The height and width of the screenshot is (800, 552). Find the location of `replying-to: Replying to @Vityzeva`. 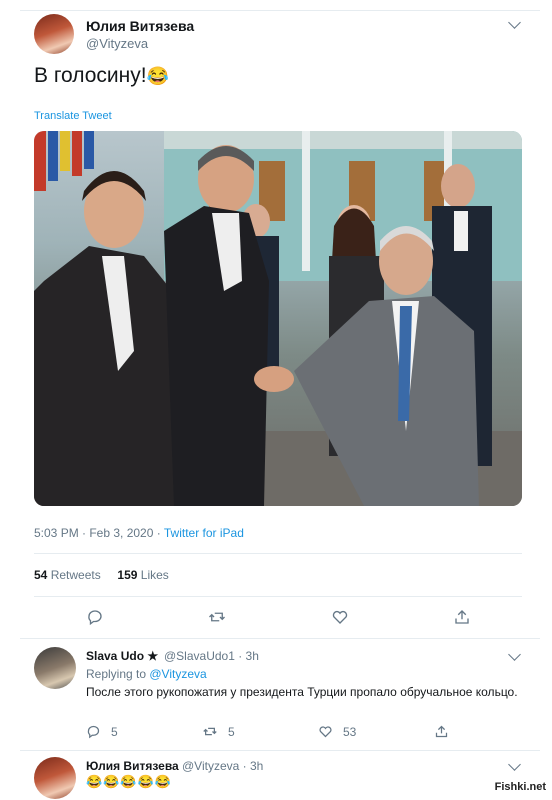

replying-to: Replying to @Vityzeva is located at coordinates (146, 674).